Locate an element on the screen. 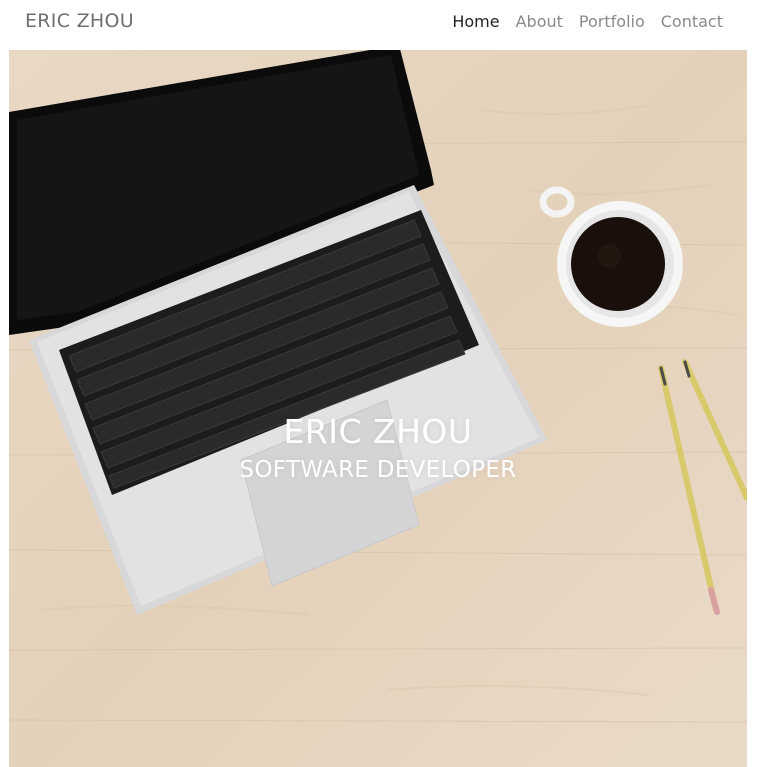 This screenshot has height=767, width=761. brand-logo: ERIC ZHOU is located at coordinates (79, 21).